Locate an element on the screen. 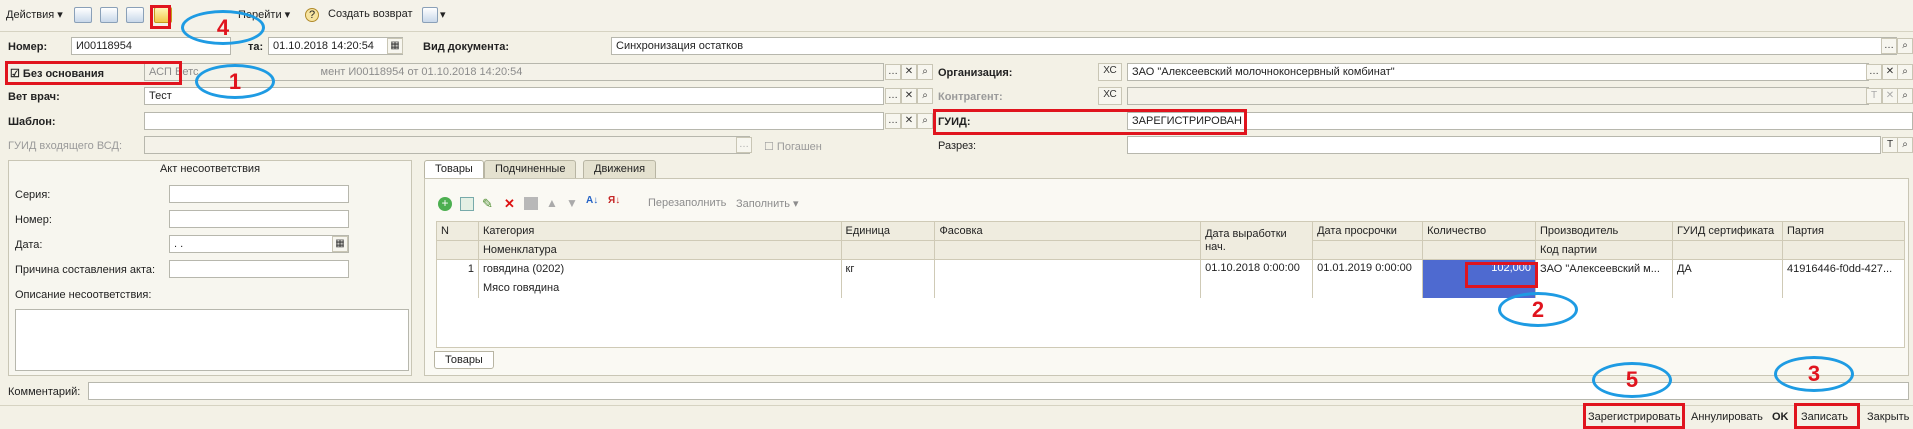 This screenshot has width=1913, height=429. org-search-icon: ⌕ is located at coordinates (1905, 72).